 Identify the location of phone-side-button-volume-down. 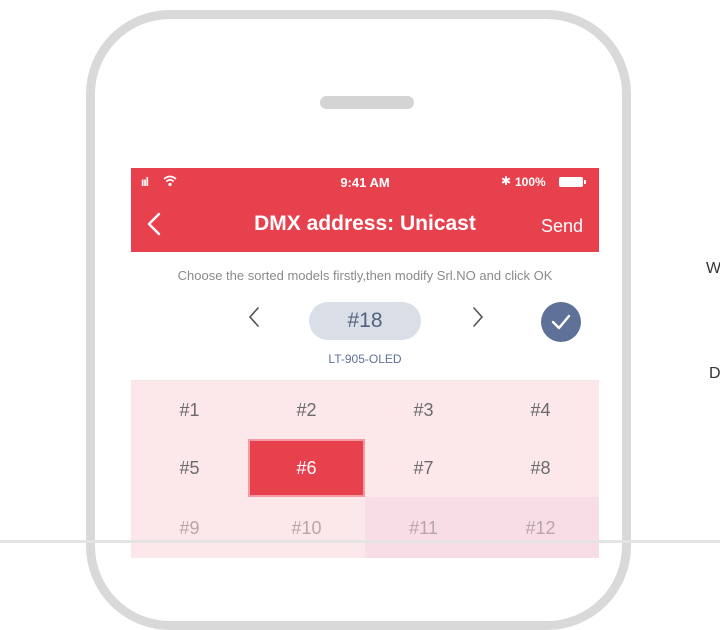
(90, 380).